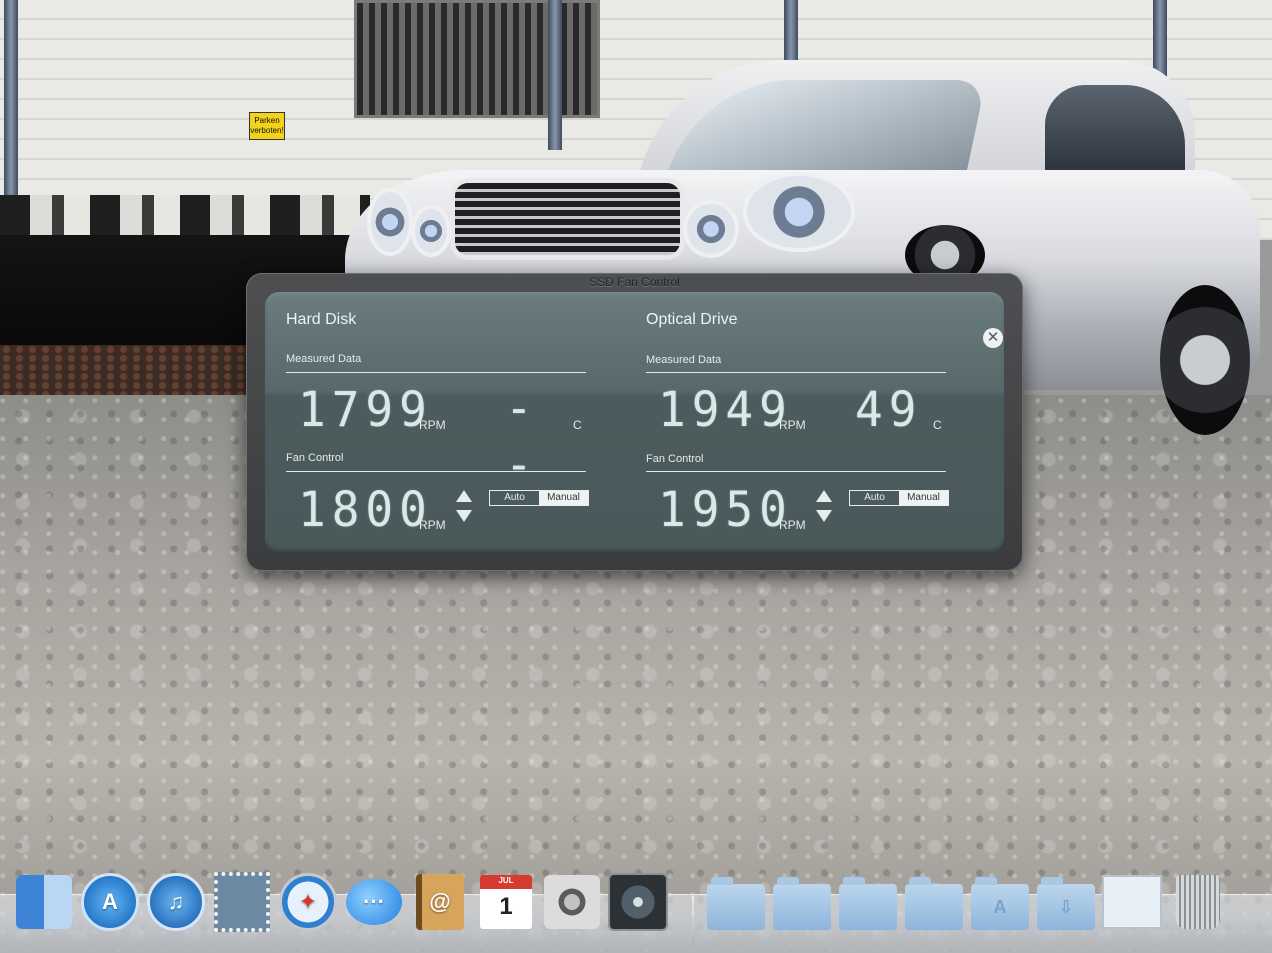 The image size is (1272, 953). I want to click on address-book-icon: @, so click(440, 902).